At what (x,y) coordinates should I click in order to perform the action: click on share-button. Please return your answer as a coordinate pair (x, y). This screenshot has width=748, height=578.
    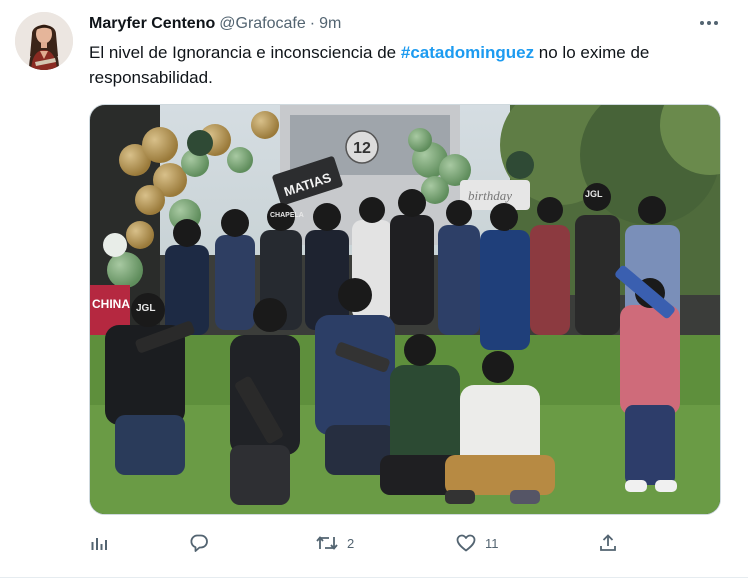
    Looking at the image, I should click on (608, 543).